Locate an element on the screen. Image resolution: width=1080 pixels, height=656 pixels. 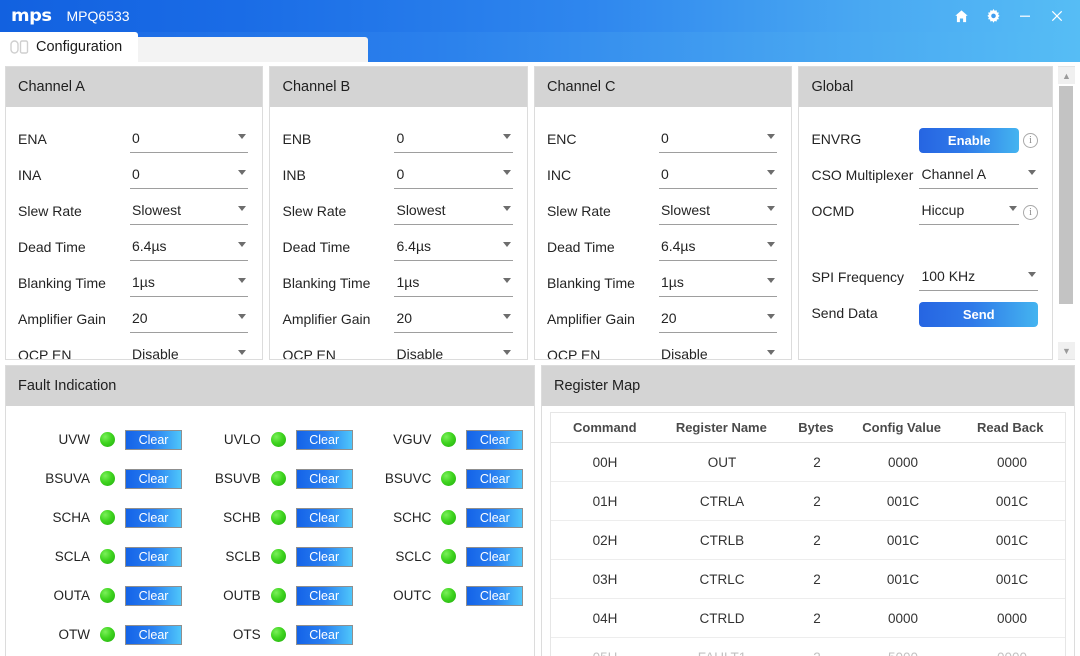
cell-bytes: 2 is located at coordinates (817, 579).